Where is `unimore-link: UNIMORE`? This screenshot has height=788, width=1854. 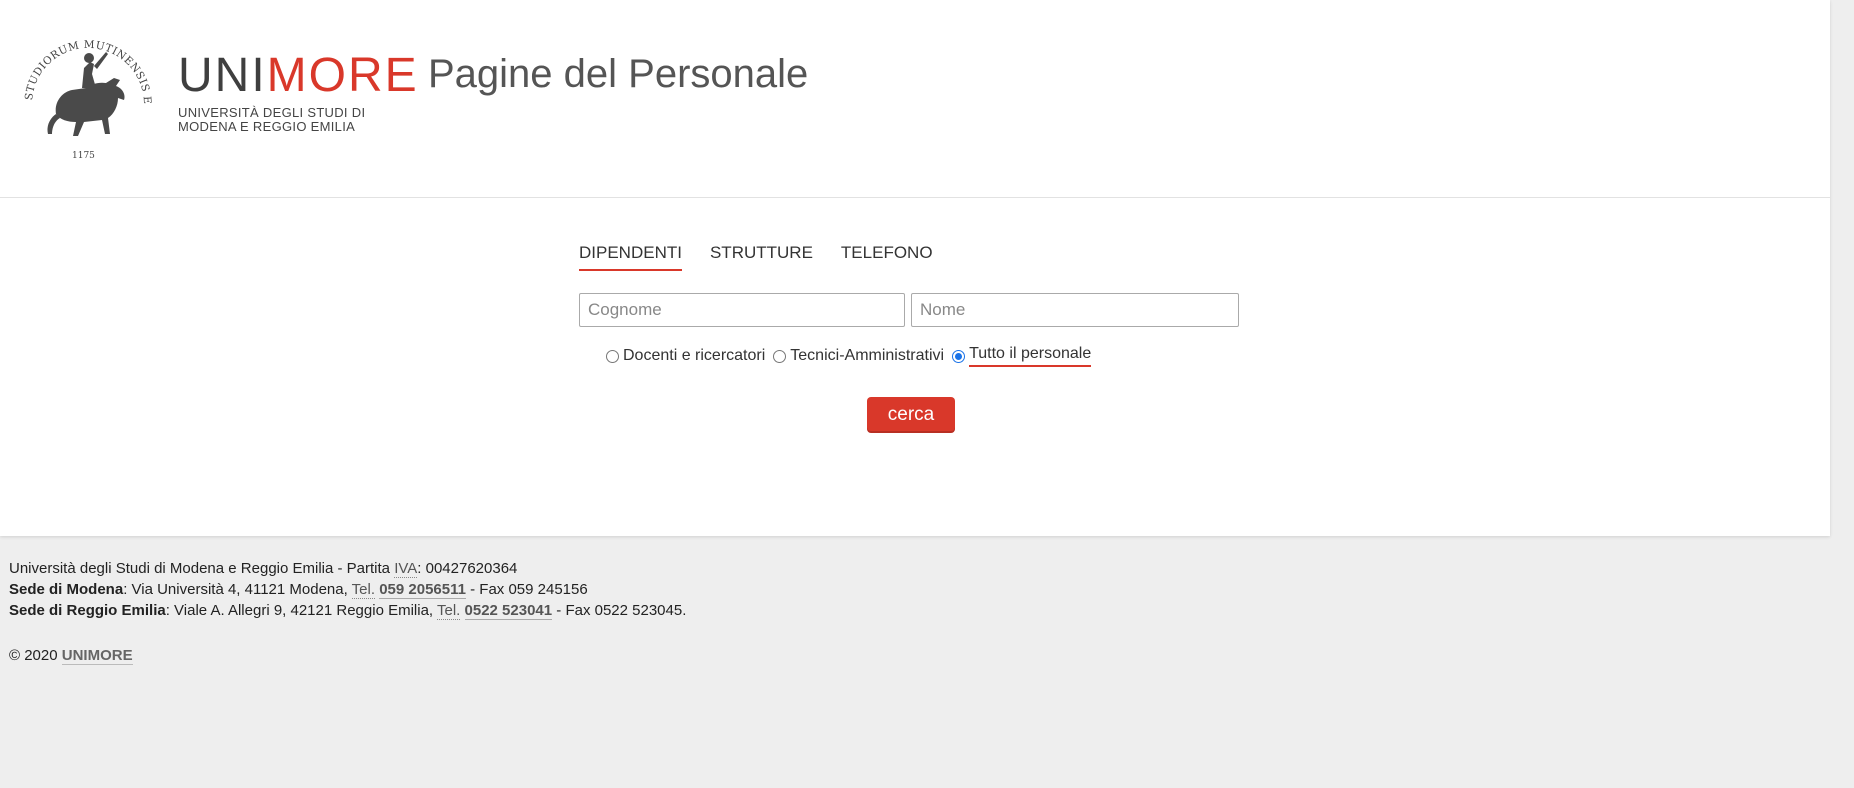 unimore-link: UNIMORE is located at coordinates (97, 656).